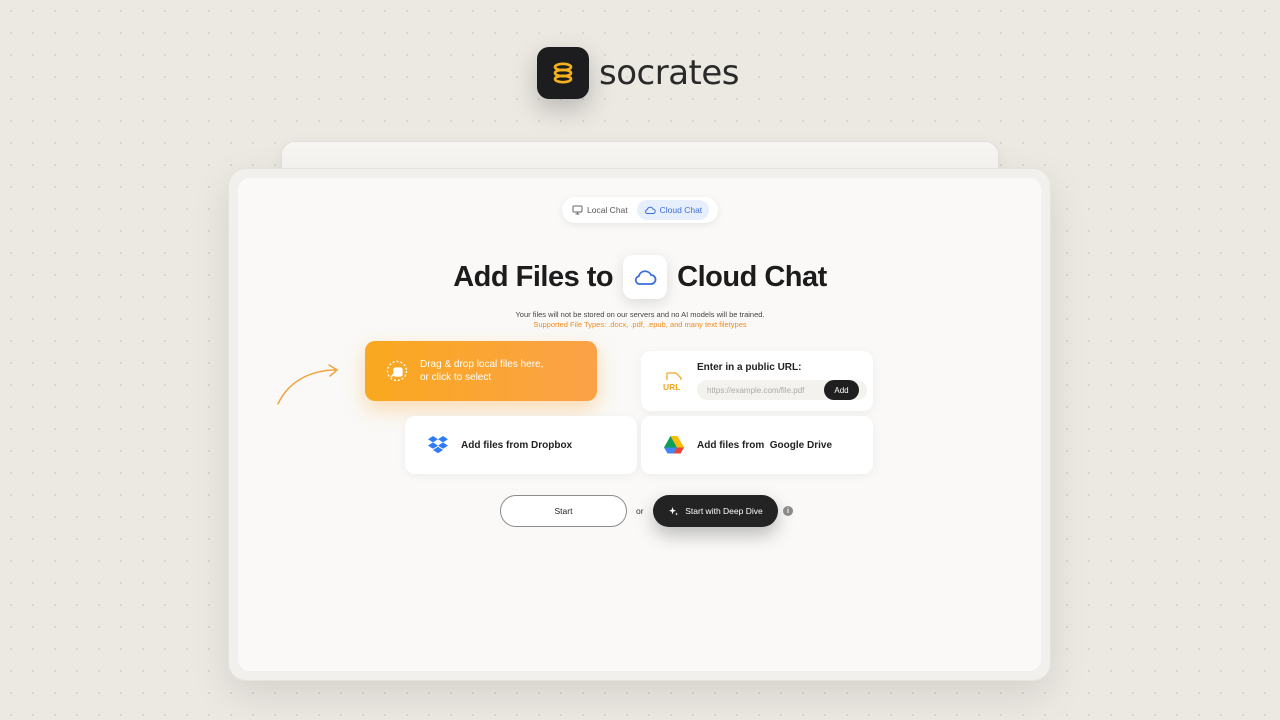 Image resolution: width=1280 pixels, height=720 pixels. I want to click on page-title: Add Files to Cloud Chat, so click(640, 277).